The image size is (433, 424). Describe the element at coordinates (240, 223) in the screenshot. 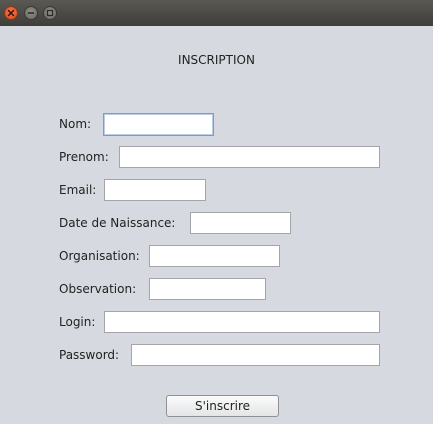

I see `date-naissance-field` at that location.